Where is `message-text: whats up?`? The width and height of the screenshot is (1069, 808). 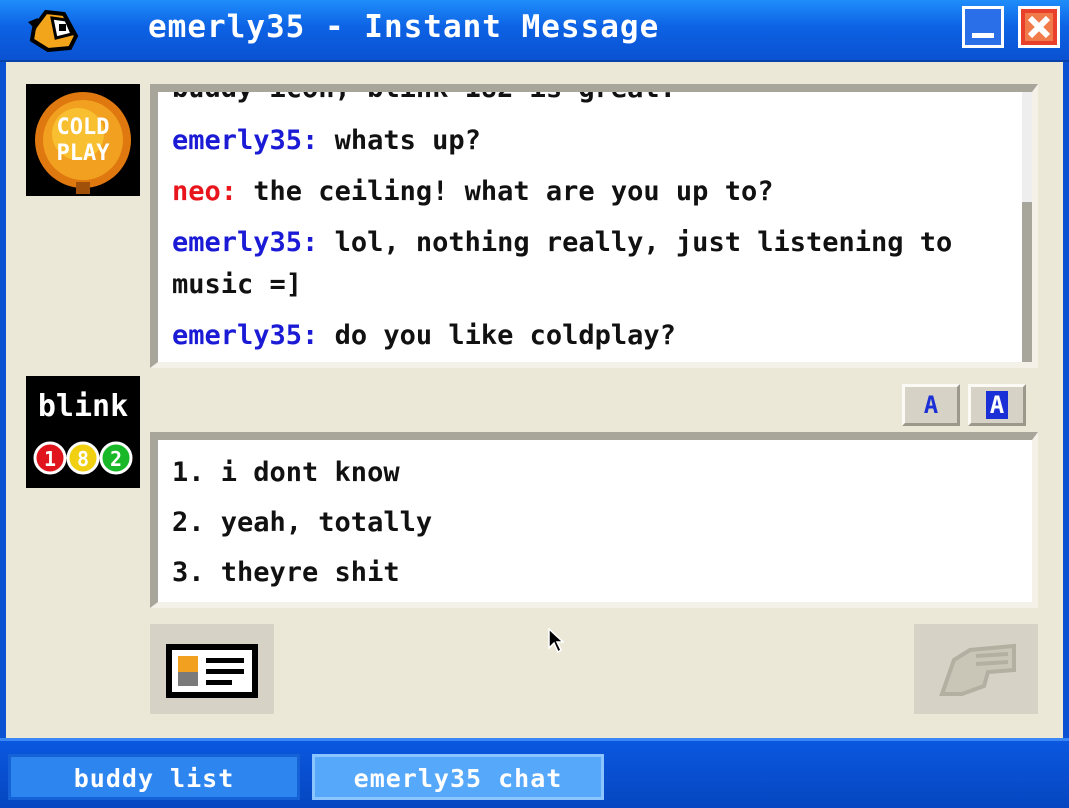
message-text: whats up? is located at coordinates (399, 140).